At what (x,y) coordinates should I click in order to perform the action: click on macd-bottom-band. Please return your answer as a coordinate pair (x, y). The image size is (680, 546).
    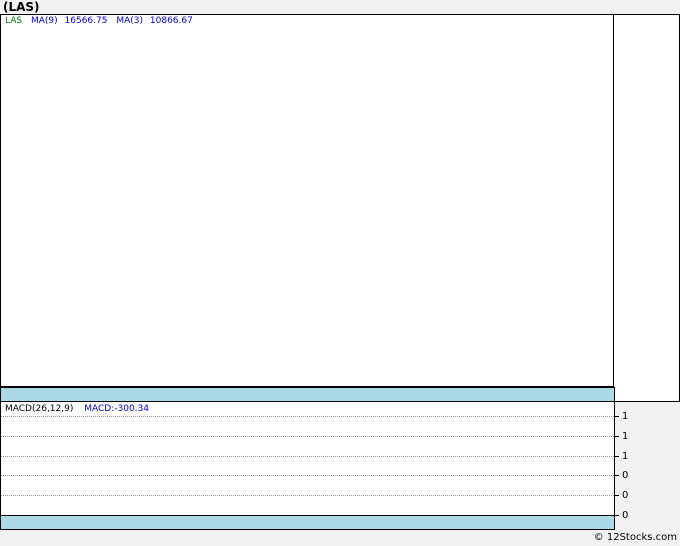
    Looking at the image, I should click on (307, 522).